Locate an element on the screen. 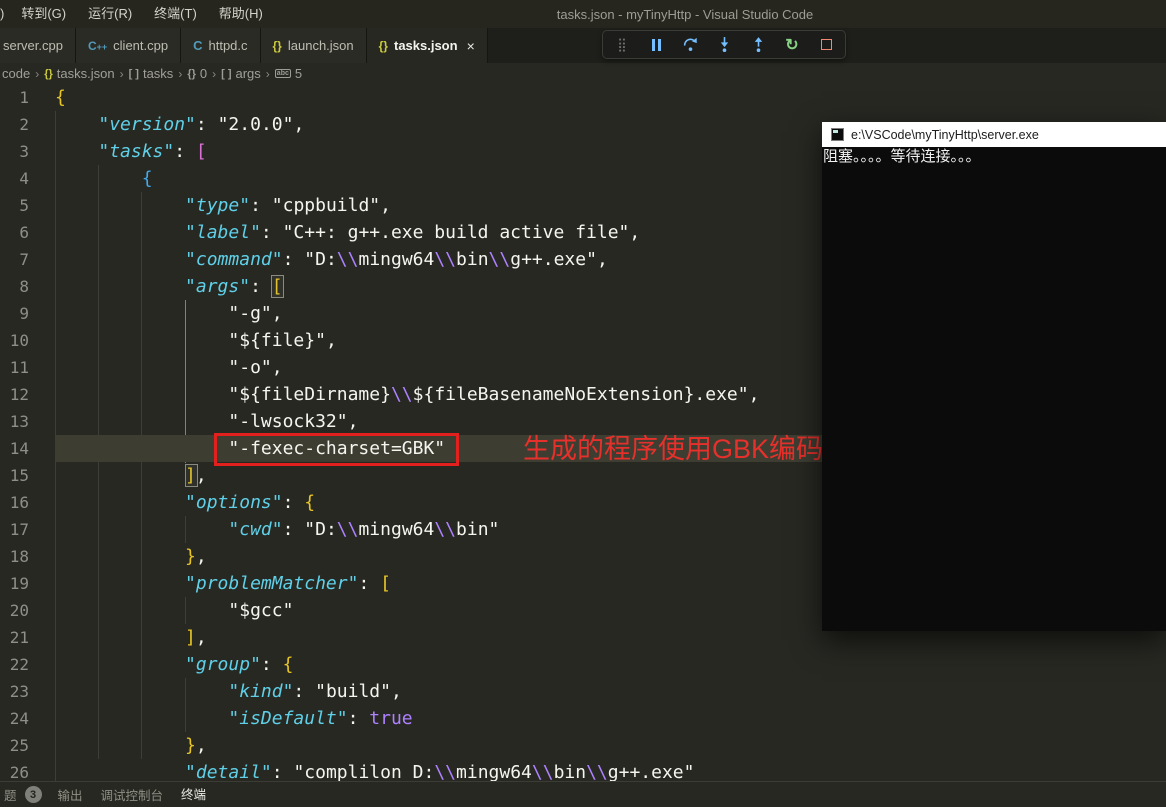 The image size is (1166, 807). line-number: 24 is located at coordinates (14, 718).